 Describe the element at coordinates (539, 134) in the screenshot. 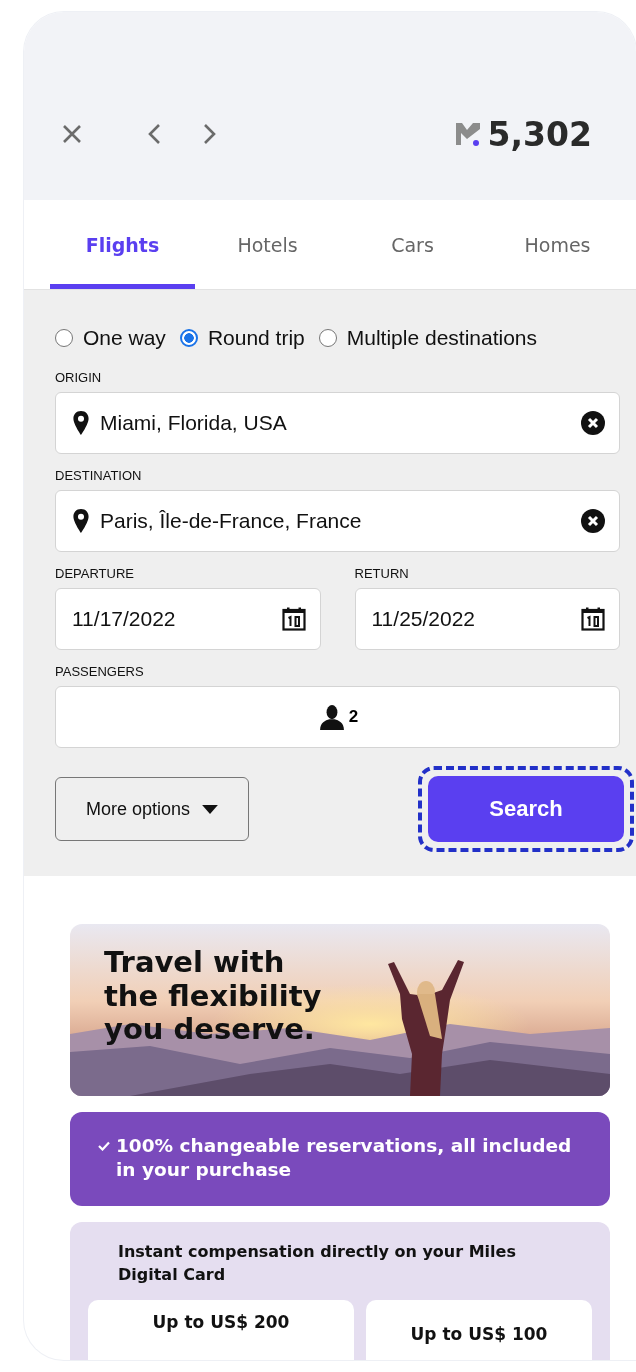

I see `miles-balance: 5,302` at that location.